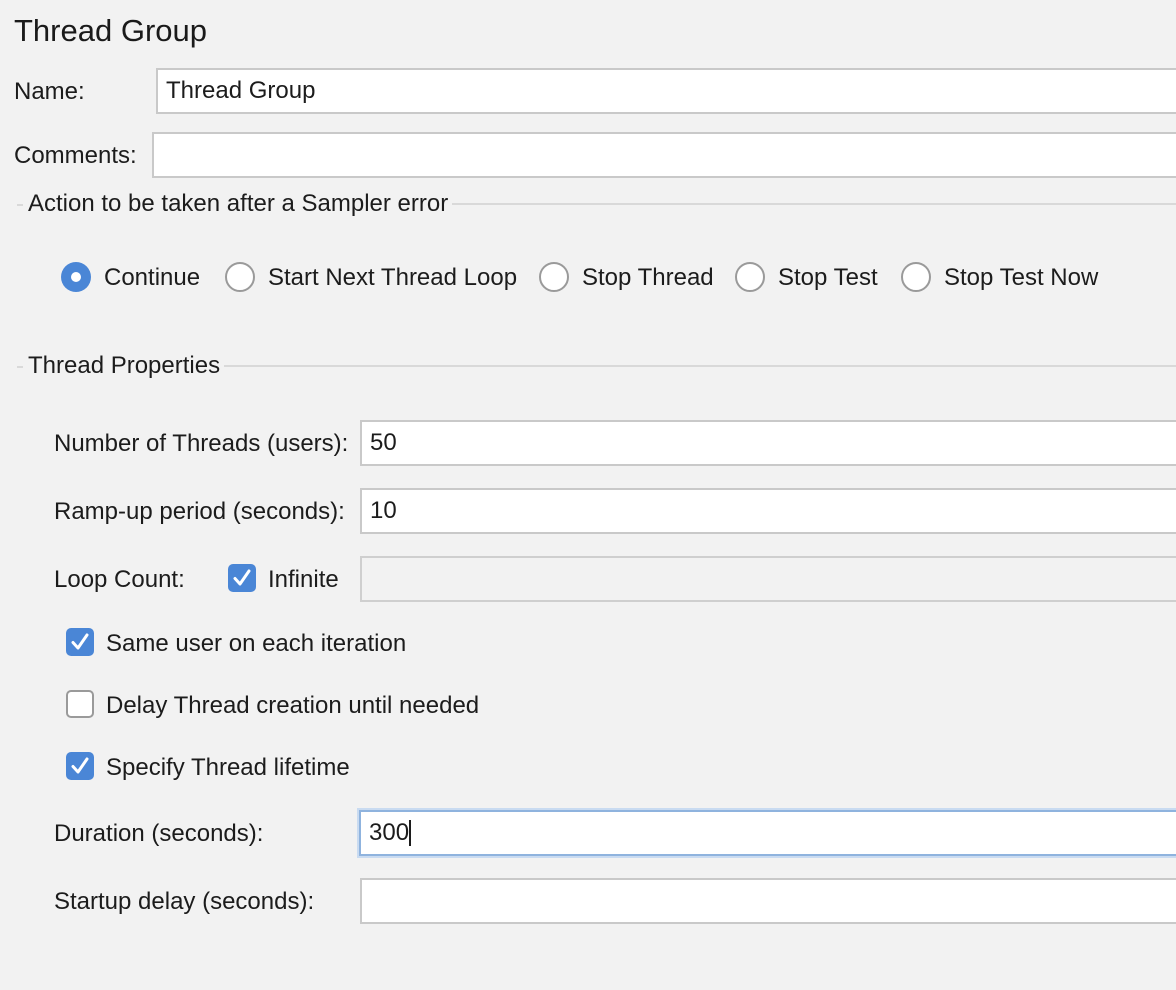  What do you see at coordinates (648, 277) in the screenshot?
I see `radio-label: Stop Thread` at bounding box center [648, 277].